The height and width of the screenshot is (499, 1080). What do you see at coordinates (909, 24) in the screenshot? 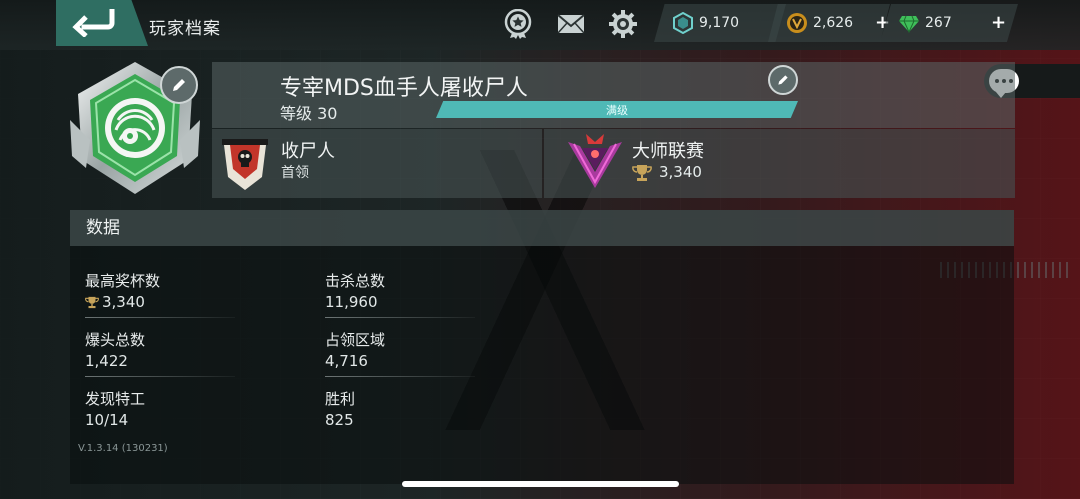
I see `gem-icon` at bounding box center [909, 24].